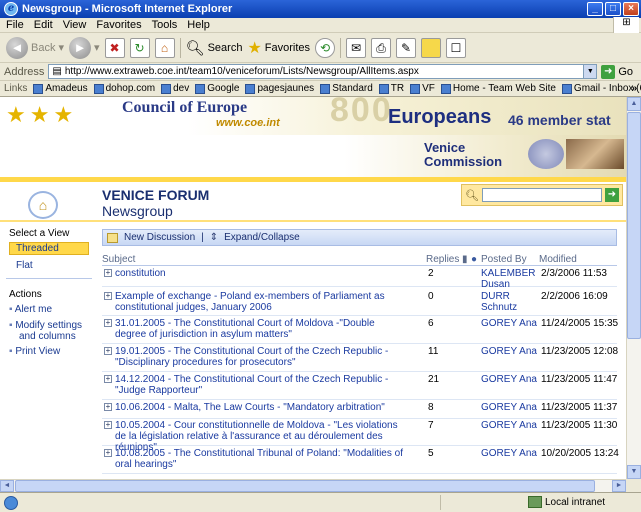  I want to click on menu-favorites: Favorites, so click(118, 25).